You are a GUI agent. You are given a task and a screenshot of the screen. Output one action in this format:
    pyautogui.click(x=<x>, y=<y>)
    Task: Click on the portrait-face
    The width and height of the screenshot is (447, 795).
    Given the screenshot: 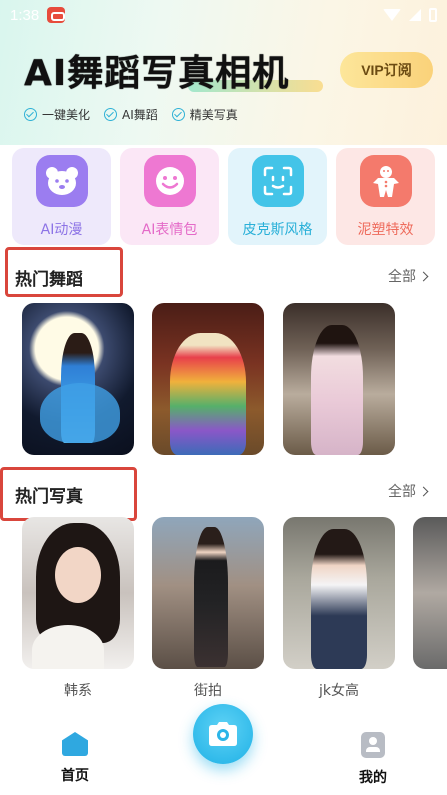 What is the action you would take?
    pyautogui.click(x=78, y=575)
    